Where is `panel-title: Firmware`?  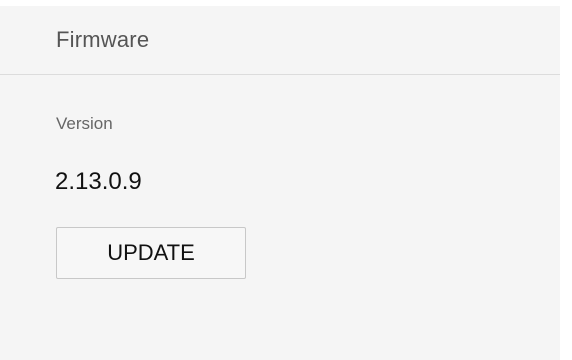
panel-title: Firmware is located at coordinates (103, 39).